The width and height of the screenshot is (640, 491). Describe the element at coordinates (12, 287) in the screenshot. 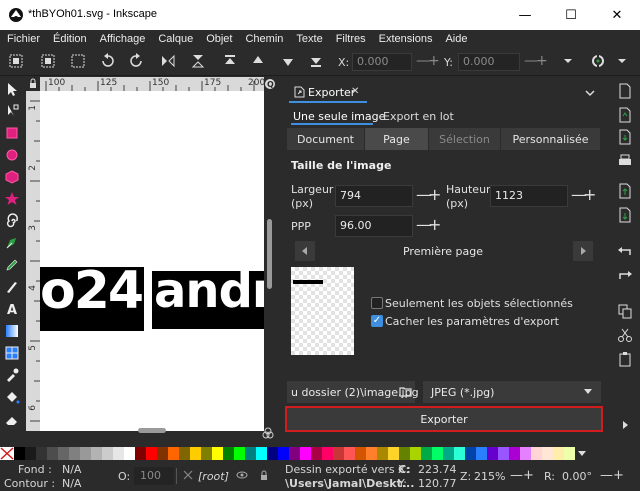

I see `calligraphy-tool-icon` at that location.